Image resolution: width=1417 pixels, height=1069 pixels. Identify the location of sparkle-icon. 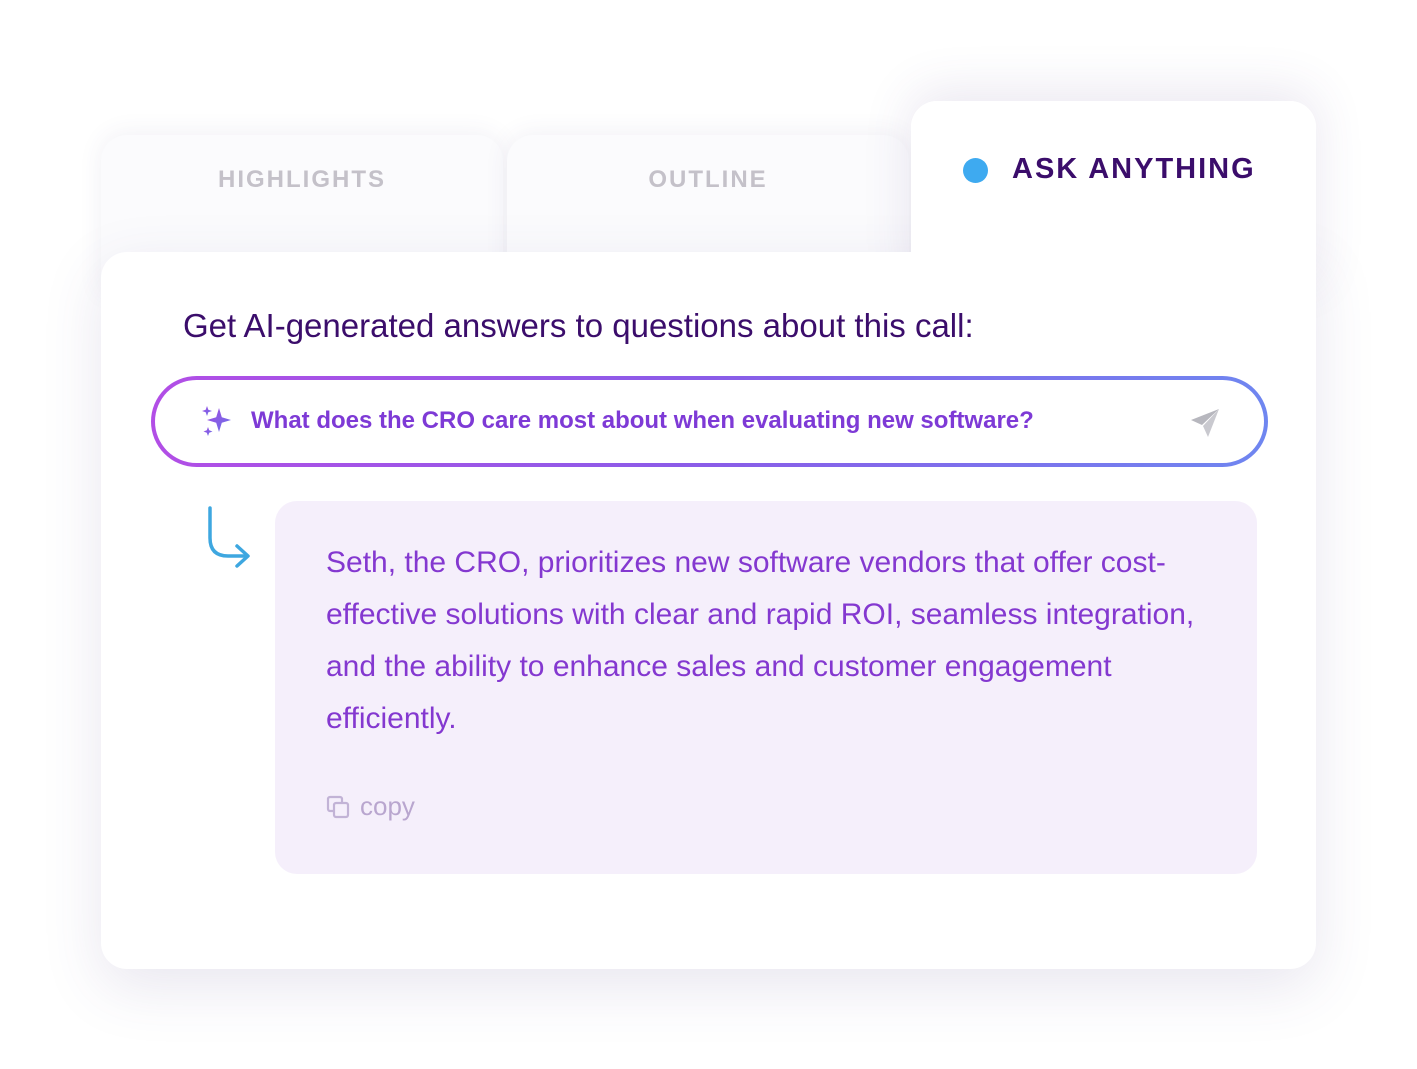
(216, 421).